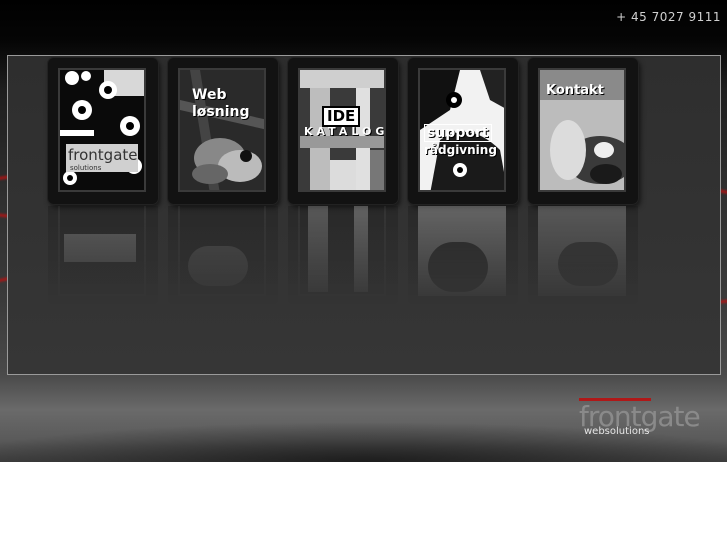  I want to click on tile-label-web: Web, so click(209, 95).